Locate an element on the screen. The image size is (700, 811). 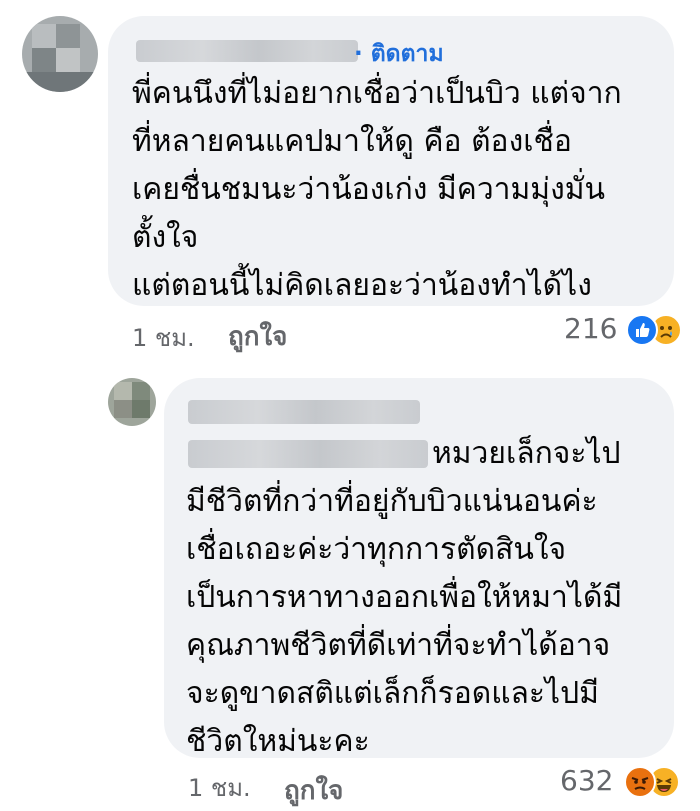
angry-face-glyph is located at coordinates (640, 783).